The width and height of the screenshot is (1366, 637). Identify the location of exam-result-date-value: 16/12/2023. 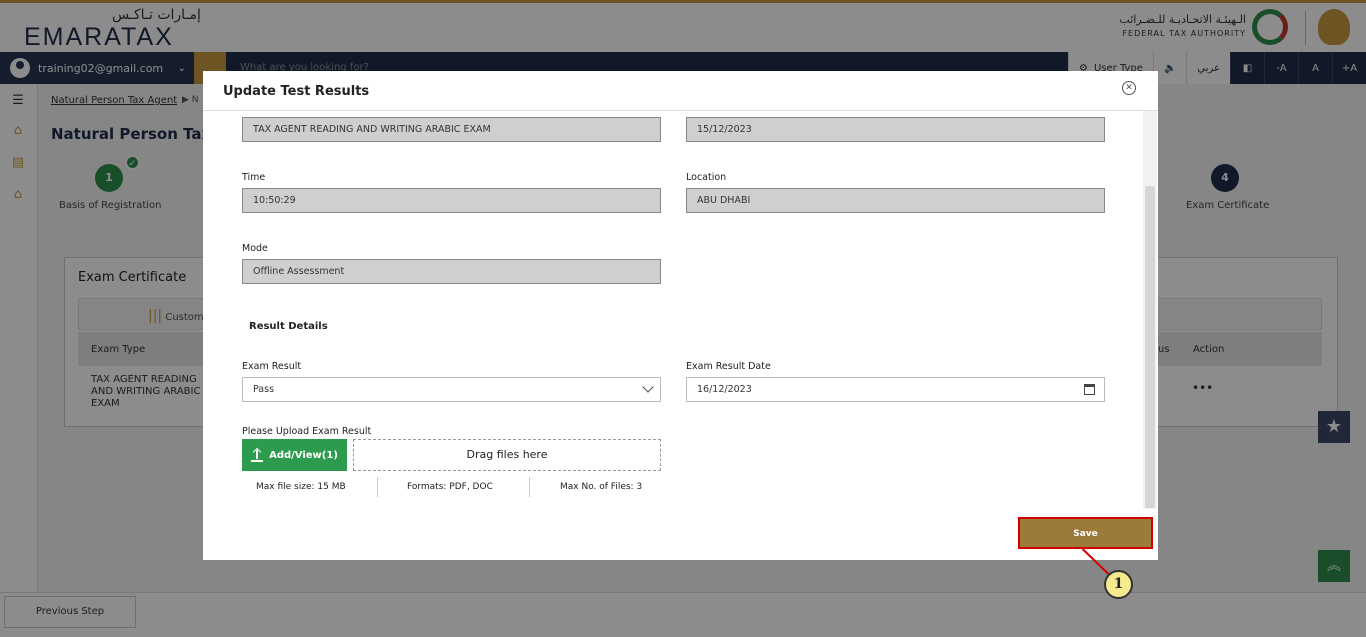
(724, 389).